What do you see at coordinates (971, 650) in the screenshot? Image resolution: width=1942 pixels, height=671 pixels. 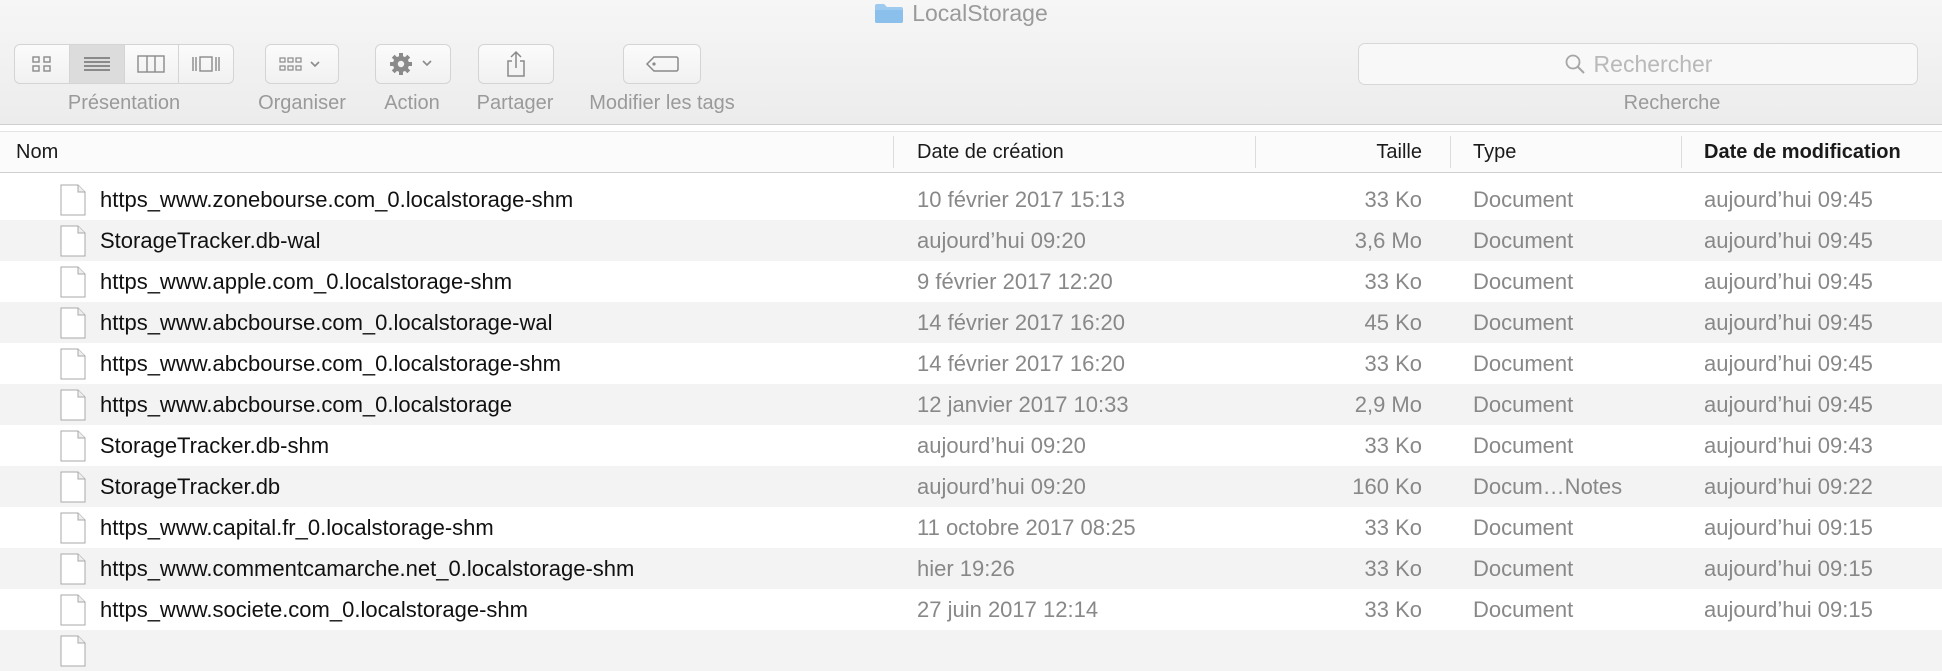 I see `file-row-partial` at bounding box center [971, 650].